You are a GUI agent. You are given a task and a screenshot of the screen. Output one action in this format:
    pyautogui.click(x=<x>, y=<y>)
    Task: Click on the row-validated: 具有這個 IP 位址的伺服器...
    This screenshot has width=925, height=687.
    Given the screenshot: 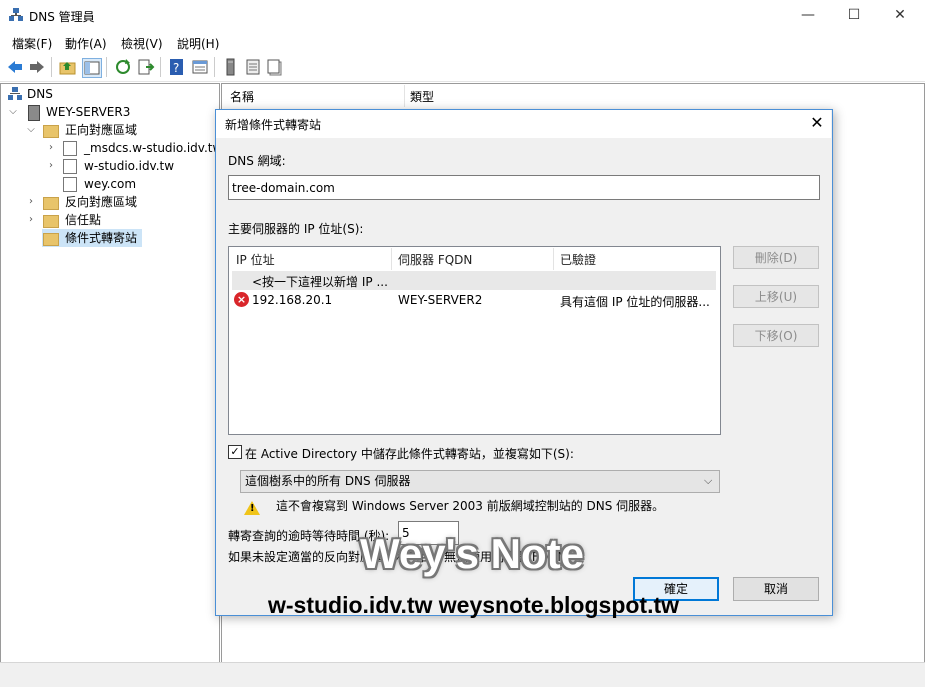 What is the action you would take?
    pyautogui.click(x=635, y=301)
    